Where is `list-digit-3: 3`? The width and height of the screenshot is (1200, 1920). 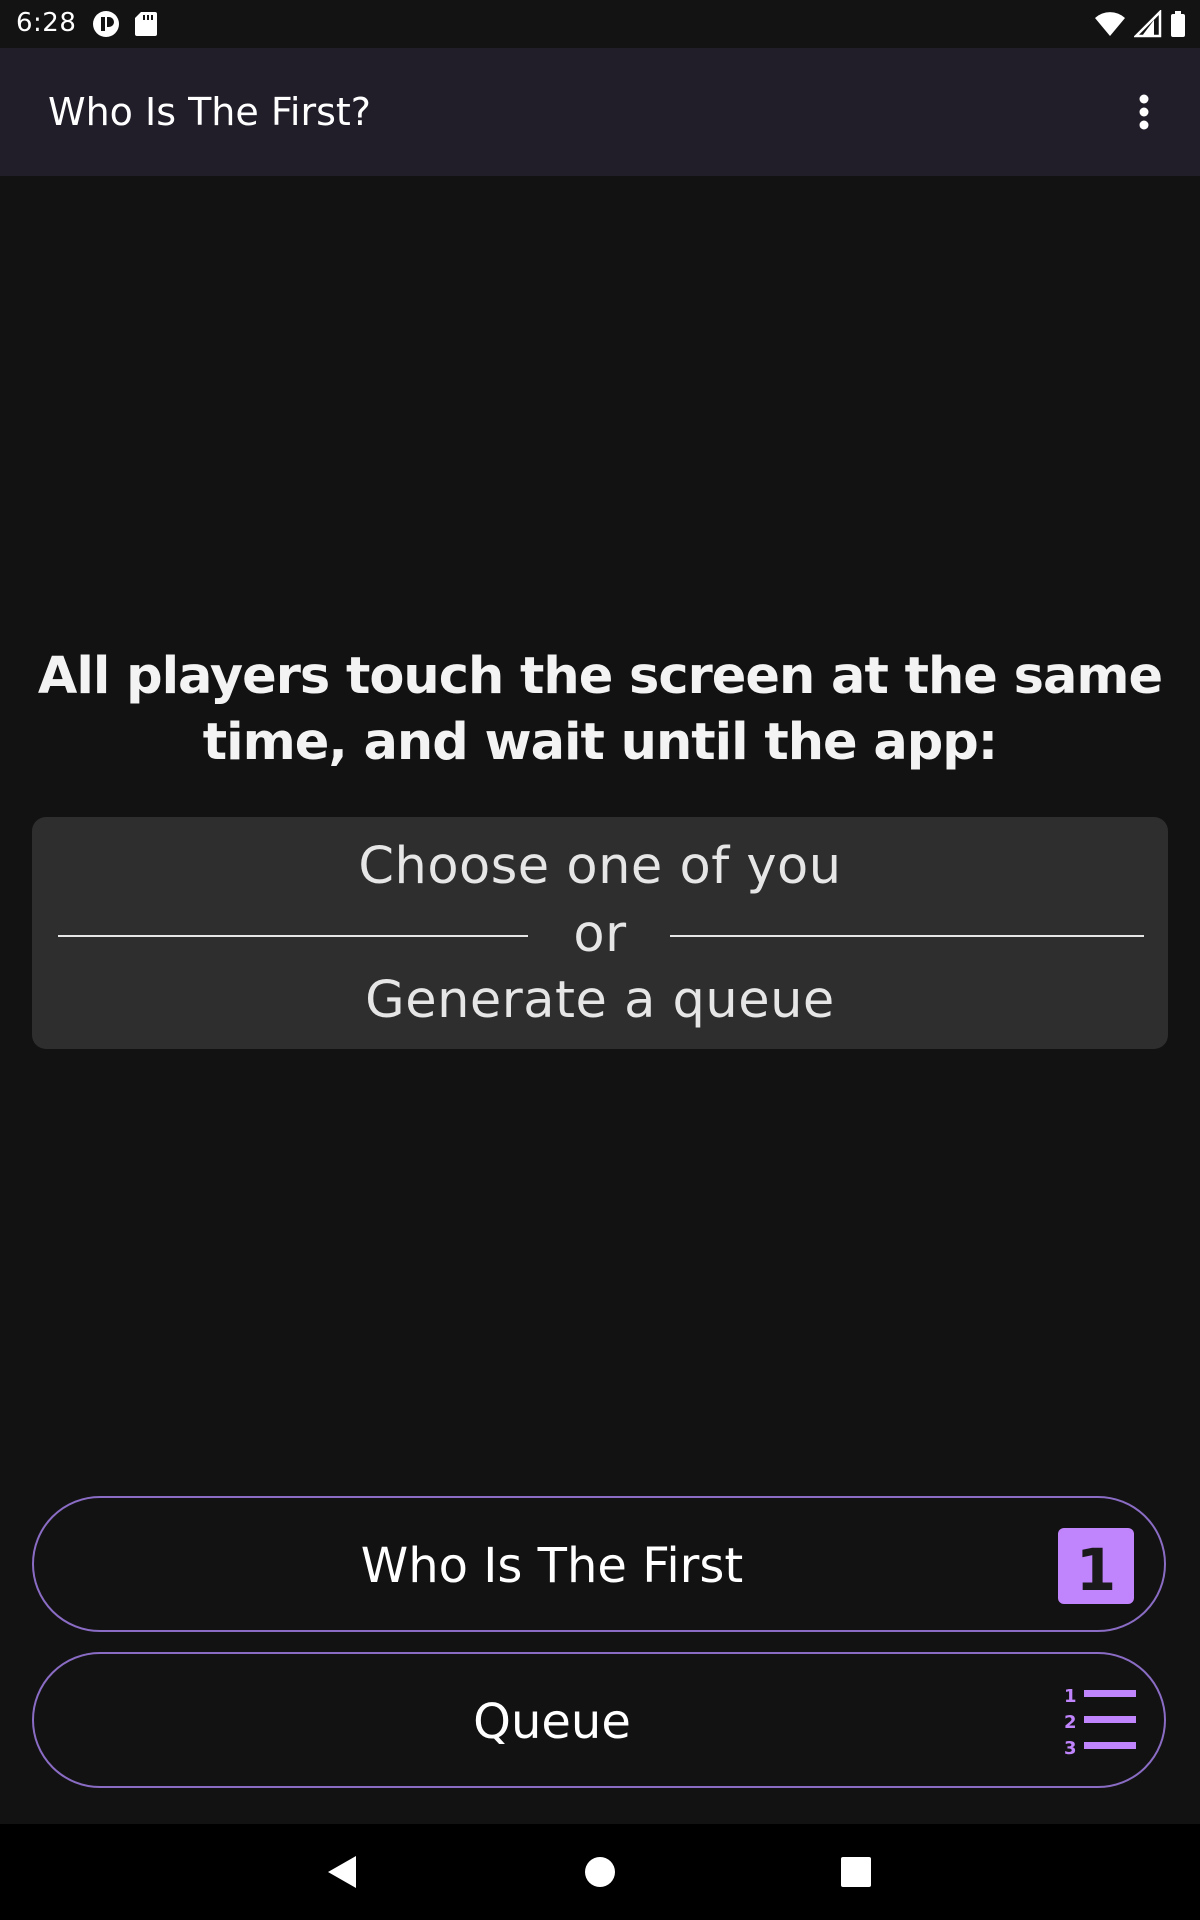
list-digit-3: 3 is located at coordinates (1070, 1748).